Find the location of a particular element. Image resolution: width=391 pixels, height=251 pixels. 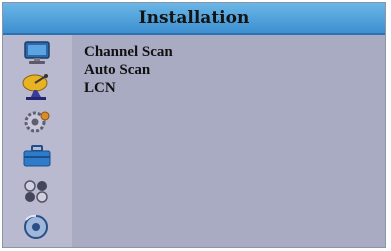

menu-item-auto-scan: Auto Scan is located at coordinates (117, 70).